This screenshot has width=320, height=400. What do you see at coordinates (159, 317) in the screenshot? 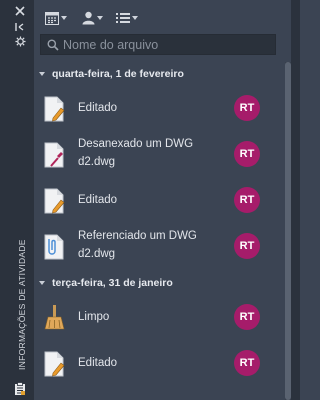
I see `list-item: Limpo RT` at bounding box center [159, 317].